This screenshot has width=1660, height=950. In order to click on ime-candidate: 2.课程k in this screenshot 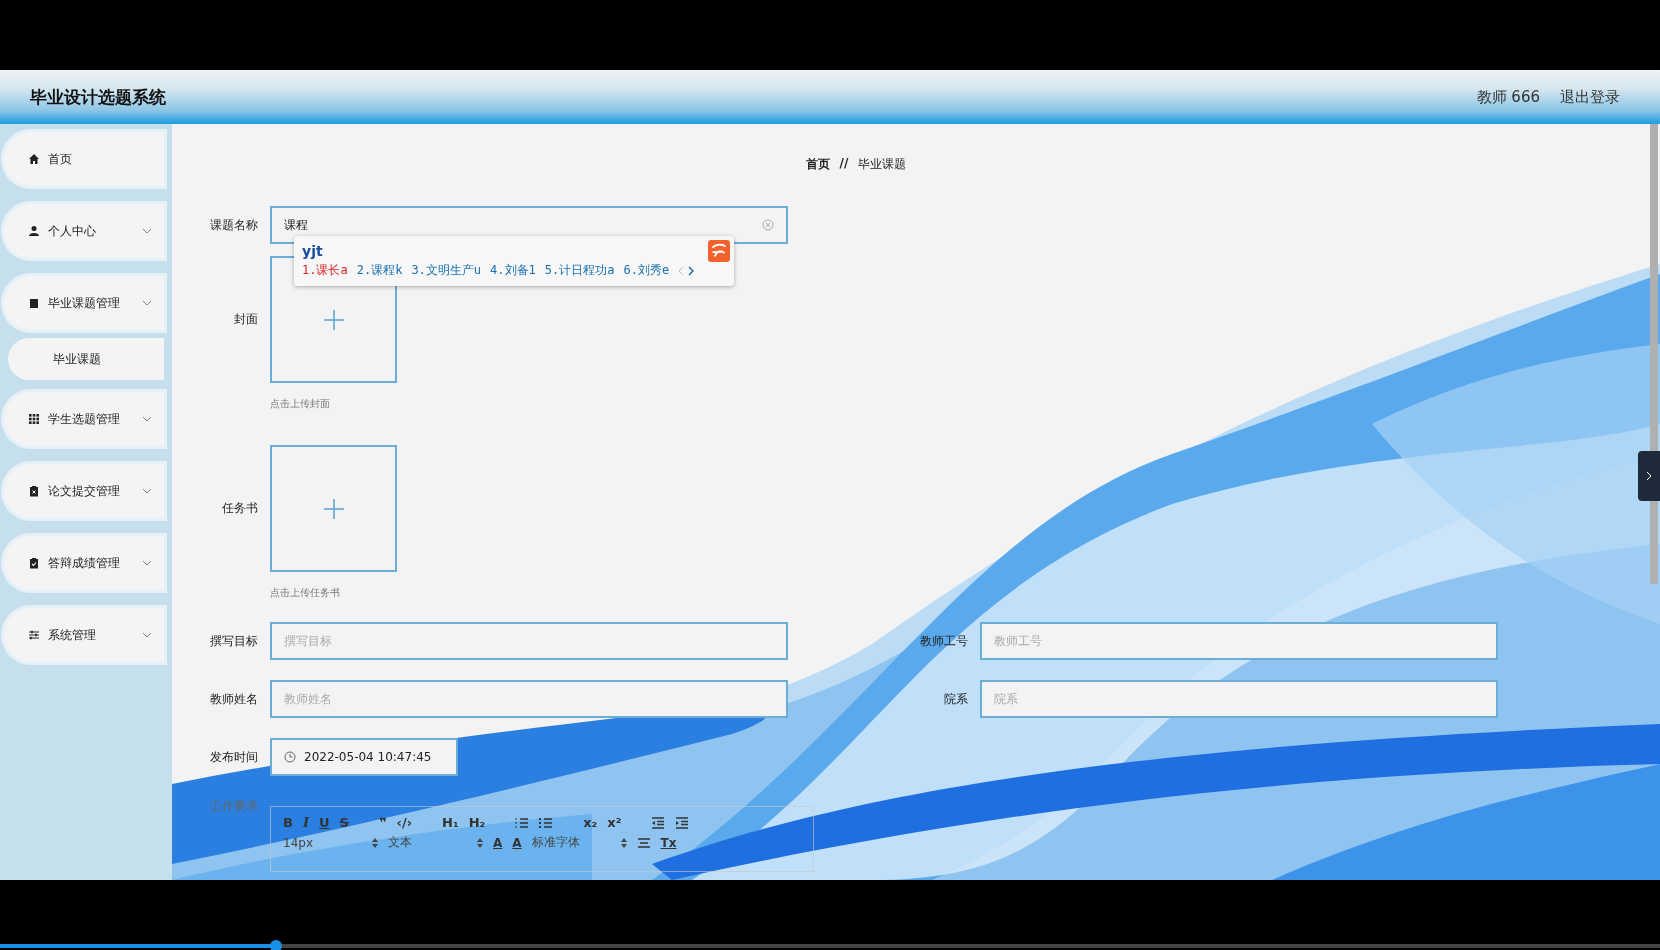, I will do `click(379, 270)`.